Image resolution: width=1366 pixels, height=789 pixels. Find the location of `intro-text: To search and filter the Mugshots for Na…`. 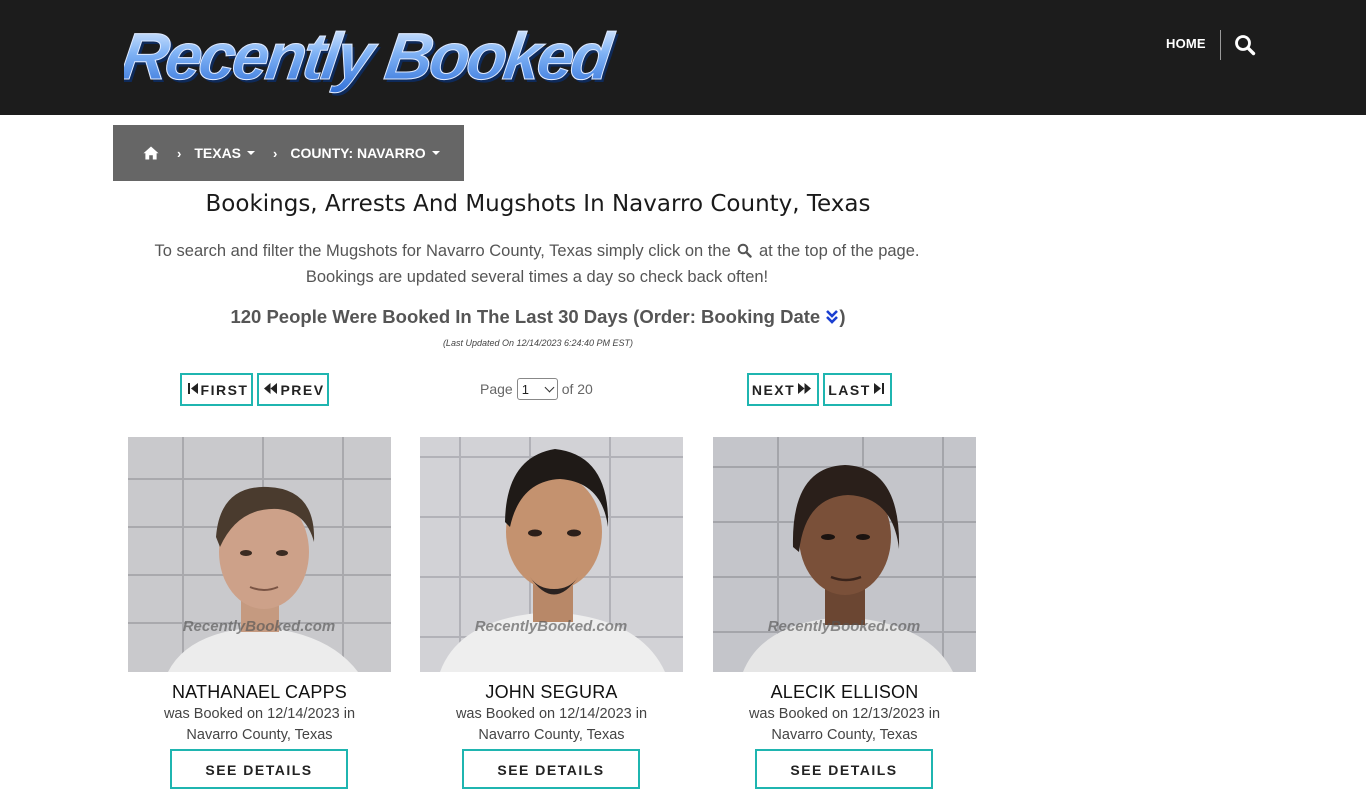

intro-text: To search and filter the Mugshots for Na… is located at coordinates (537, 264).